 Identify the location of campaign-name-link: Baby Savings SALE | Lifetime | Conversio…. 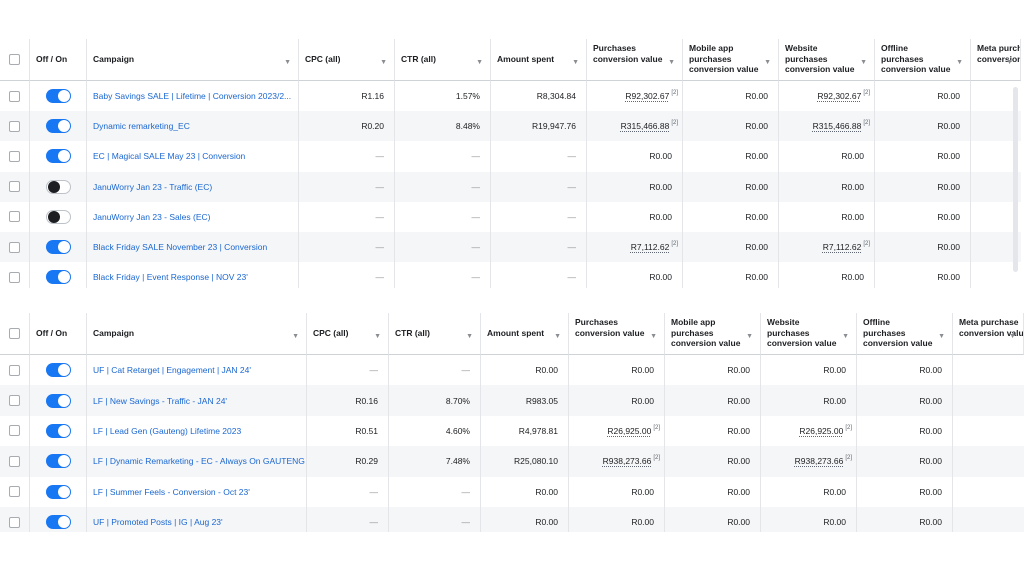
(193, 96).